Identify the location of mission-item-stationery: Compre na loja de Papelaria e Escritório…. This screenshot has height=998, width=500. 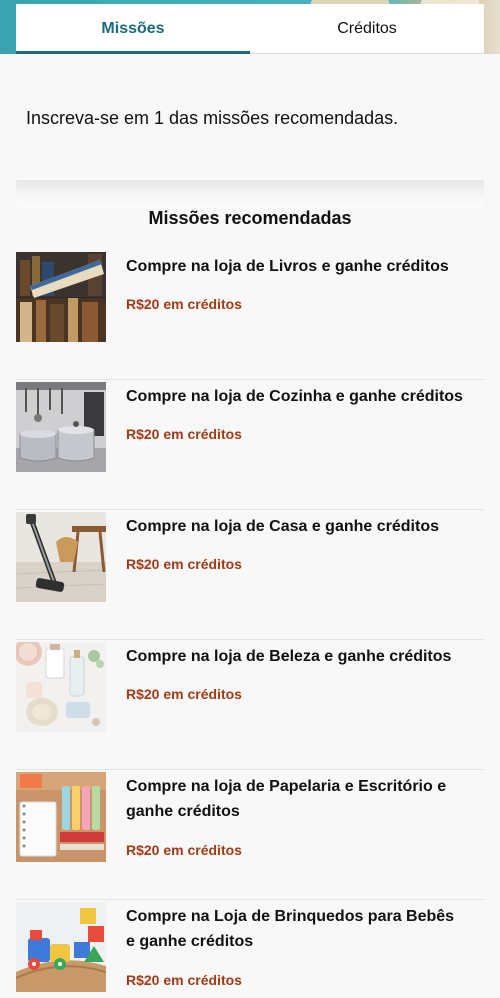
(250, 835).